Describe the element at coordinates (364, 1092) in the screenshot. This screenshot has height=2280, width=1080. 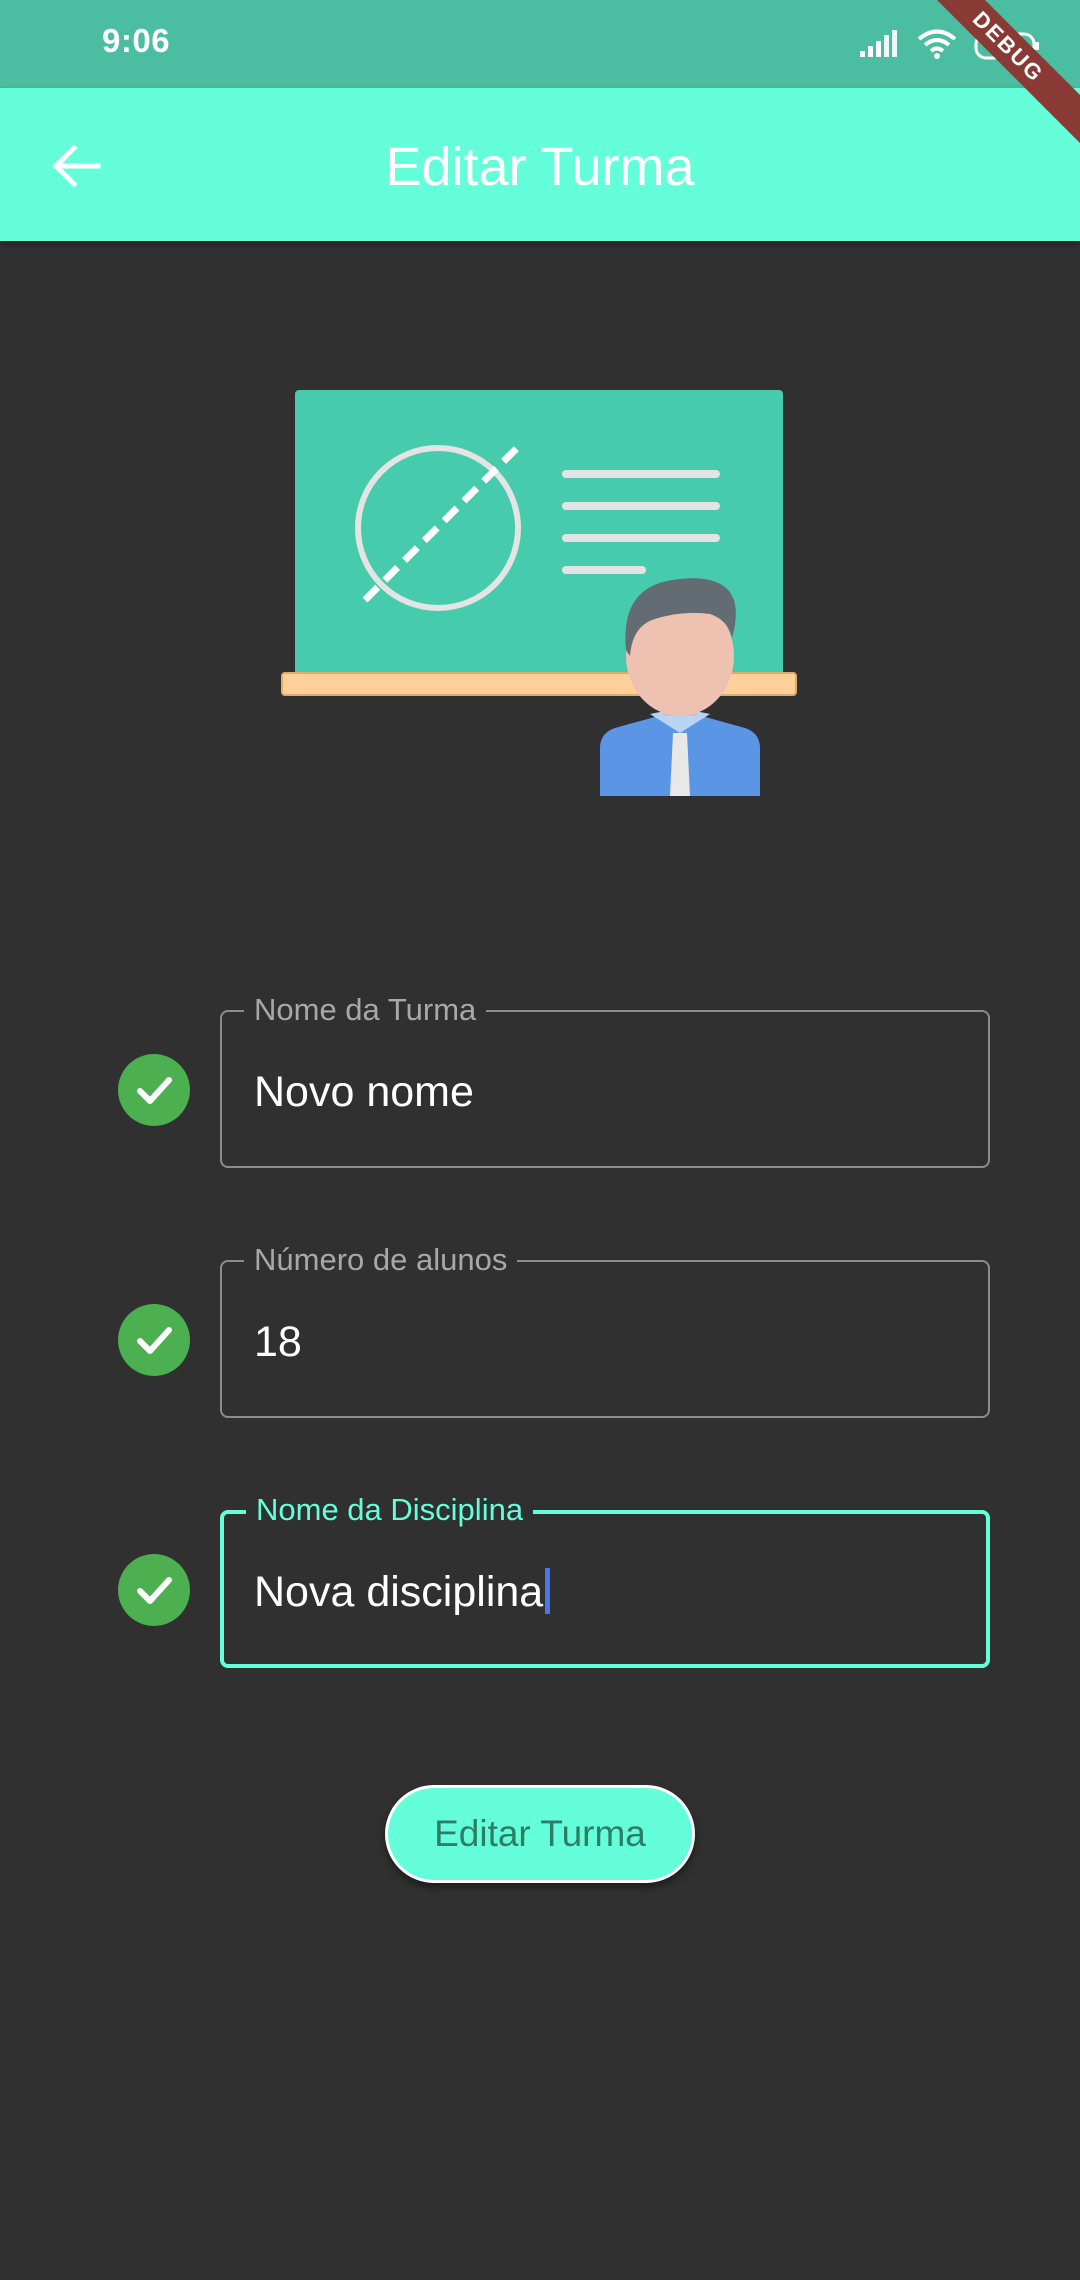
I see `class-name-value: Novo nome` at that location.